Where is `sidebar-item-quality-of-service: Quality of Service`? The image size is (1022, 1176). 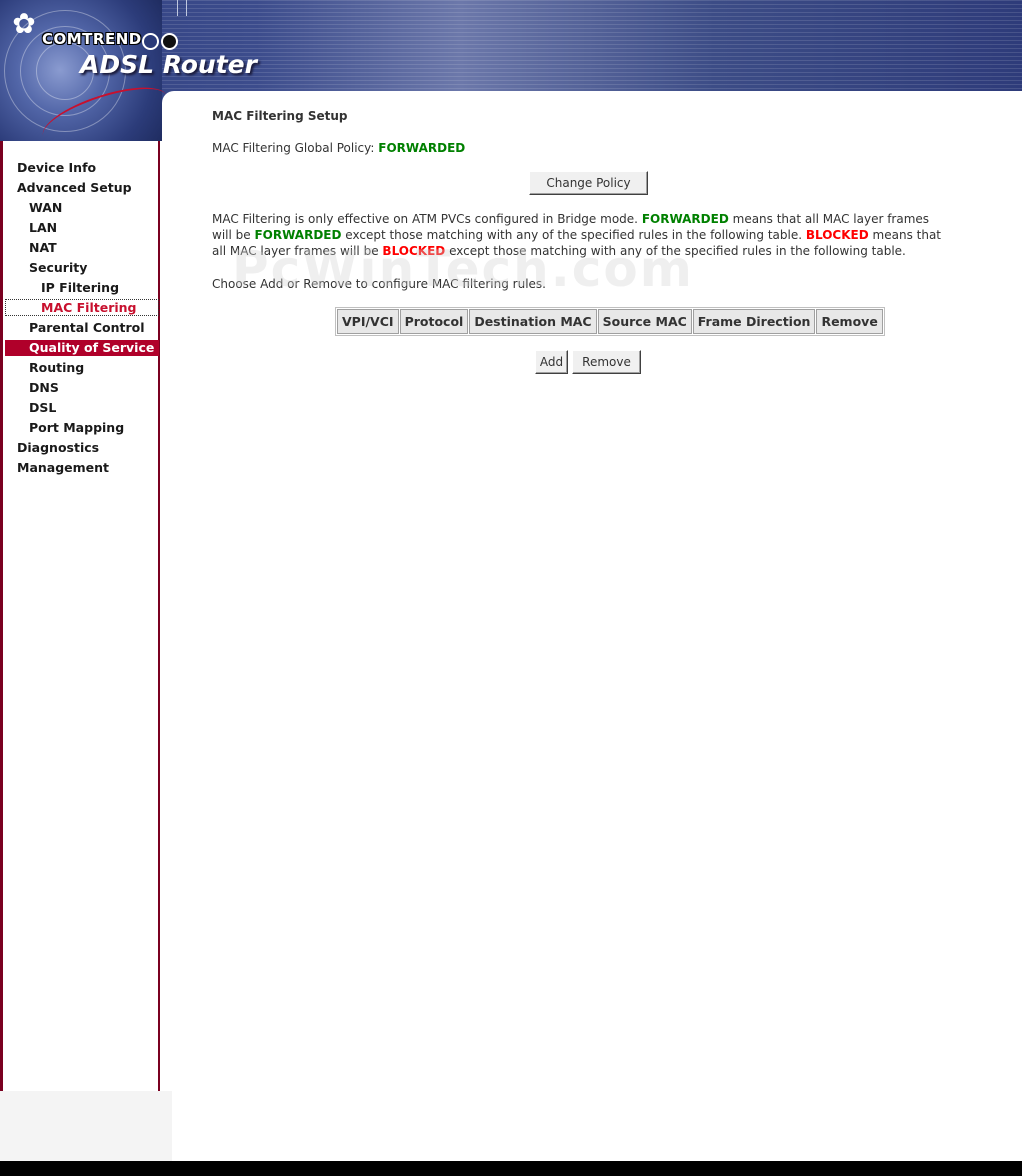
sidebar-item-quality-of-service: Quality of Service is located at coordinates (82, 348).